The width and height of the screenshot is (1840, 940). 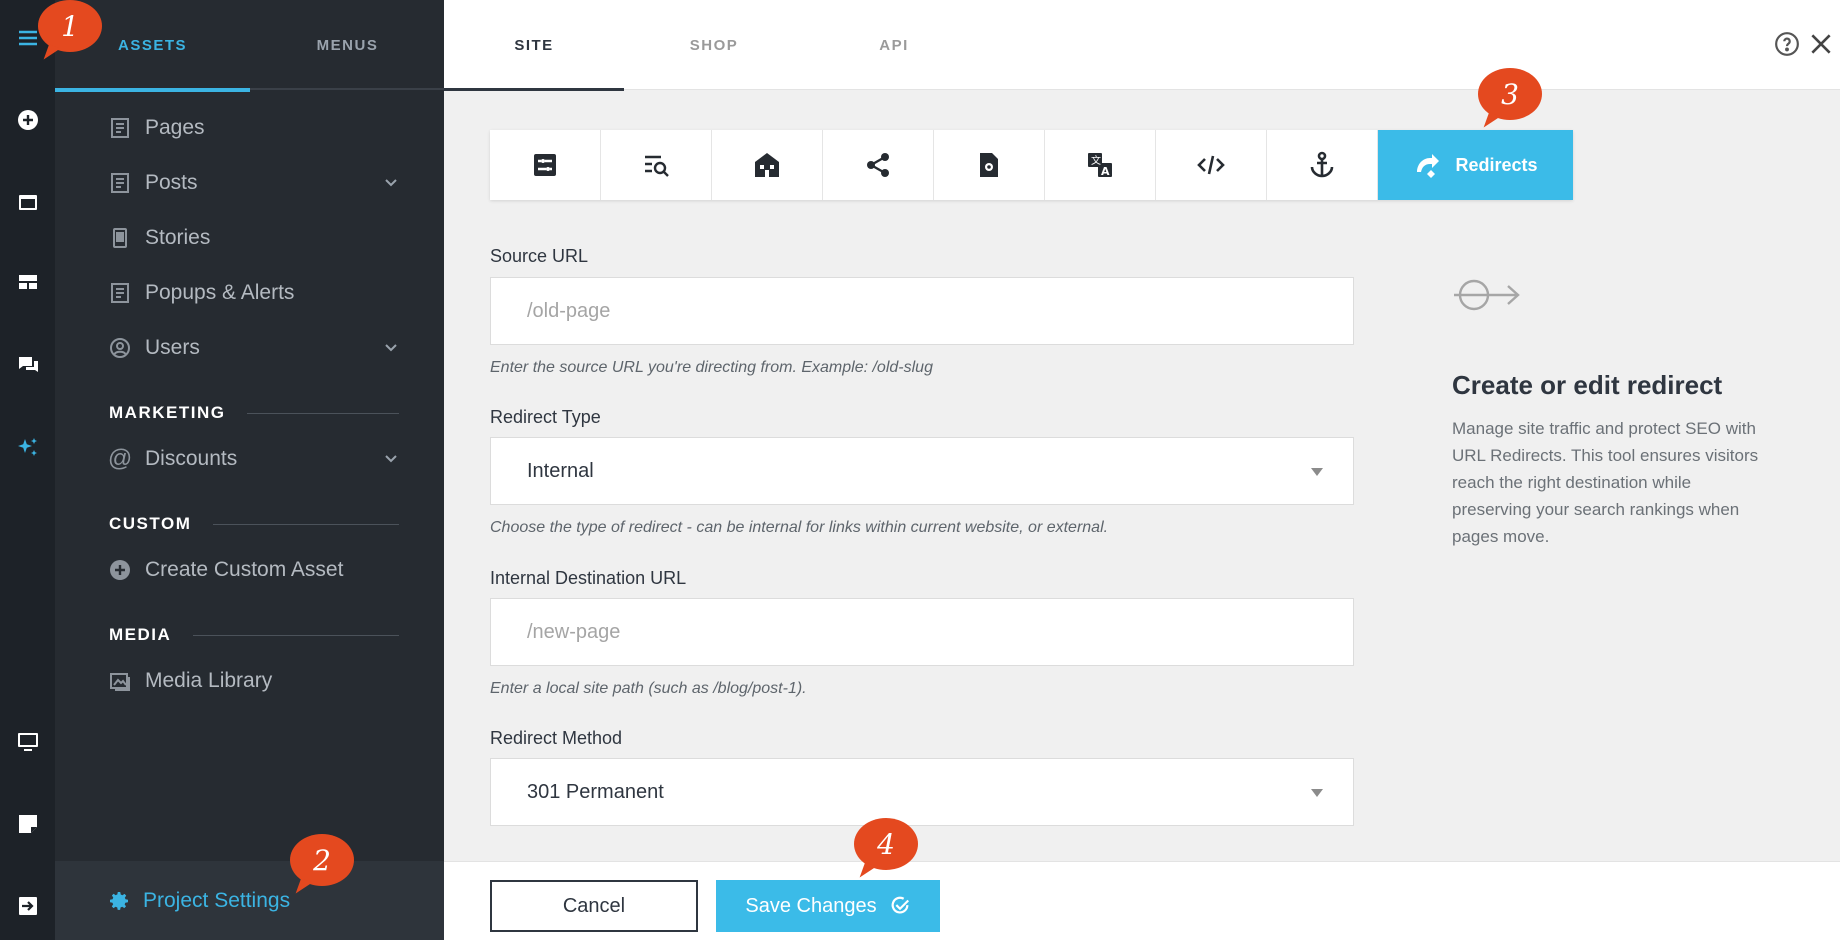 What do you see at coordinates (560, 470) in the screenshot?
I see `redirect-type-value: Internal` at bounding box center [560, 470].